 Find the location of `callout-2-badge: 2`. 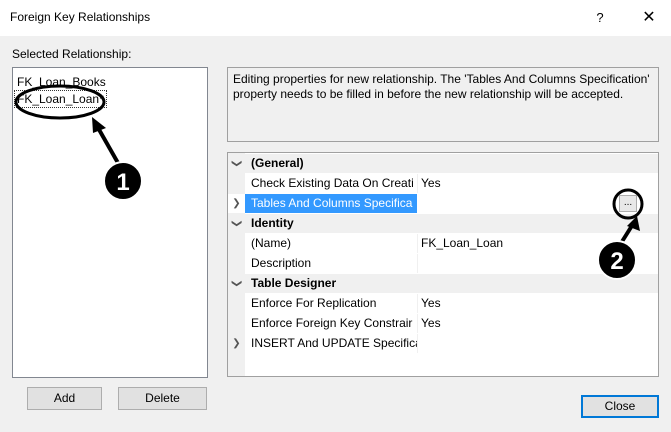

callout-2-badge: 2 is located at coordinates (617, 260).